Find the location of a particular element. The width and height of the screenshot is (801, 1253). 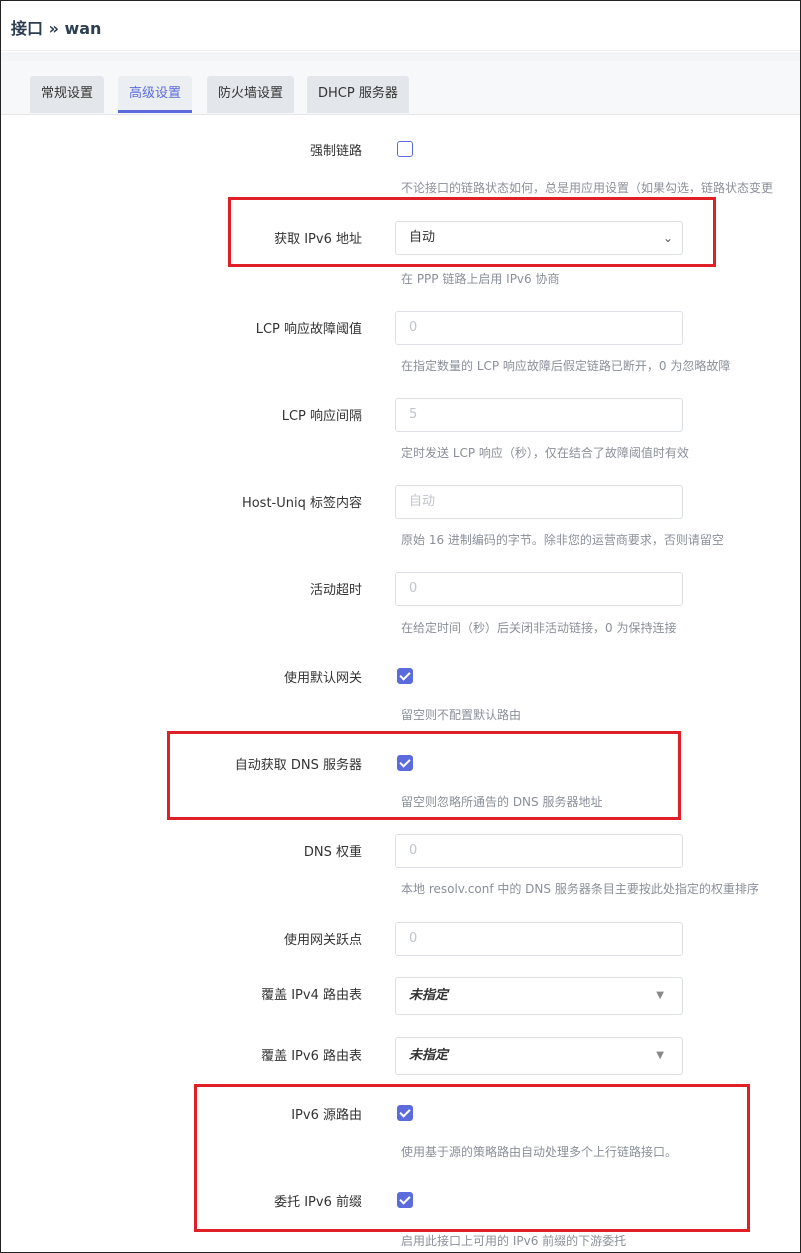

source-routing-checkbox is located at coordinates (405, 1113).